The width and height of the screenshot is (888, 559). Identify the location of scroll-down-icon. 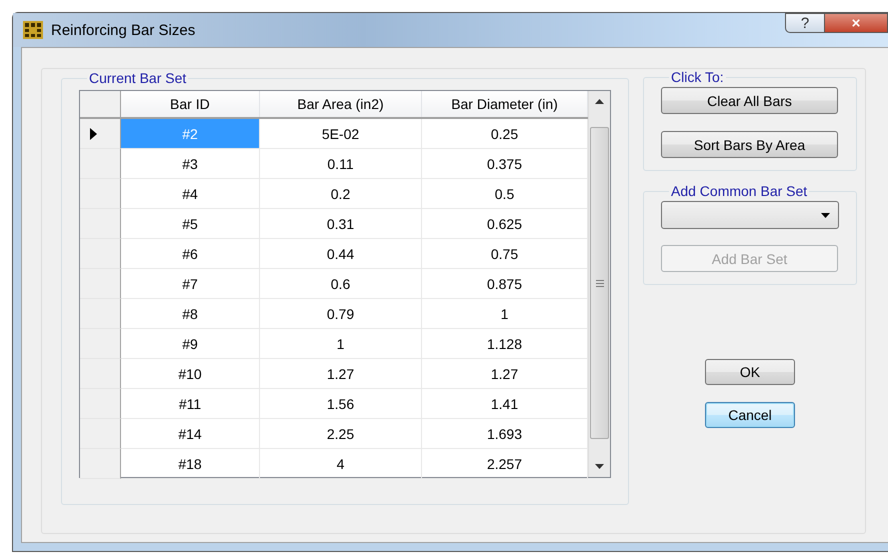
(599, 466).